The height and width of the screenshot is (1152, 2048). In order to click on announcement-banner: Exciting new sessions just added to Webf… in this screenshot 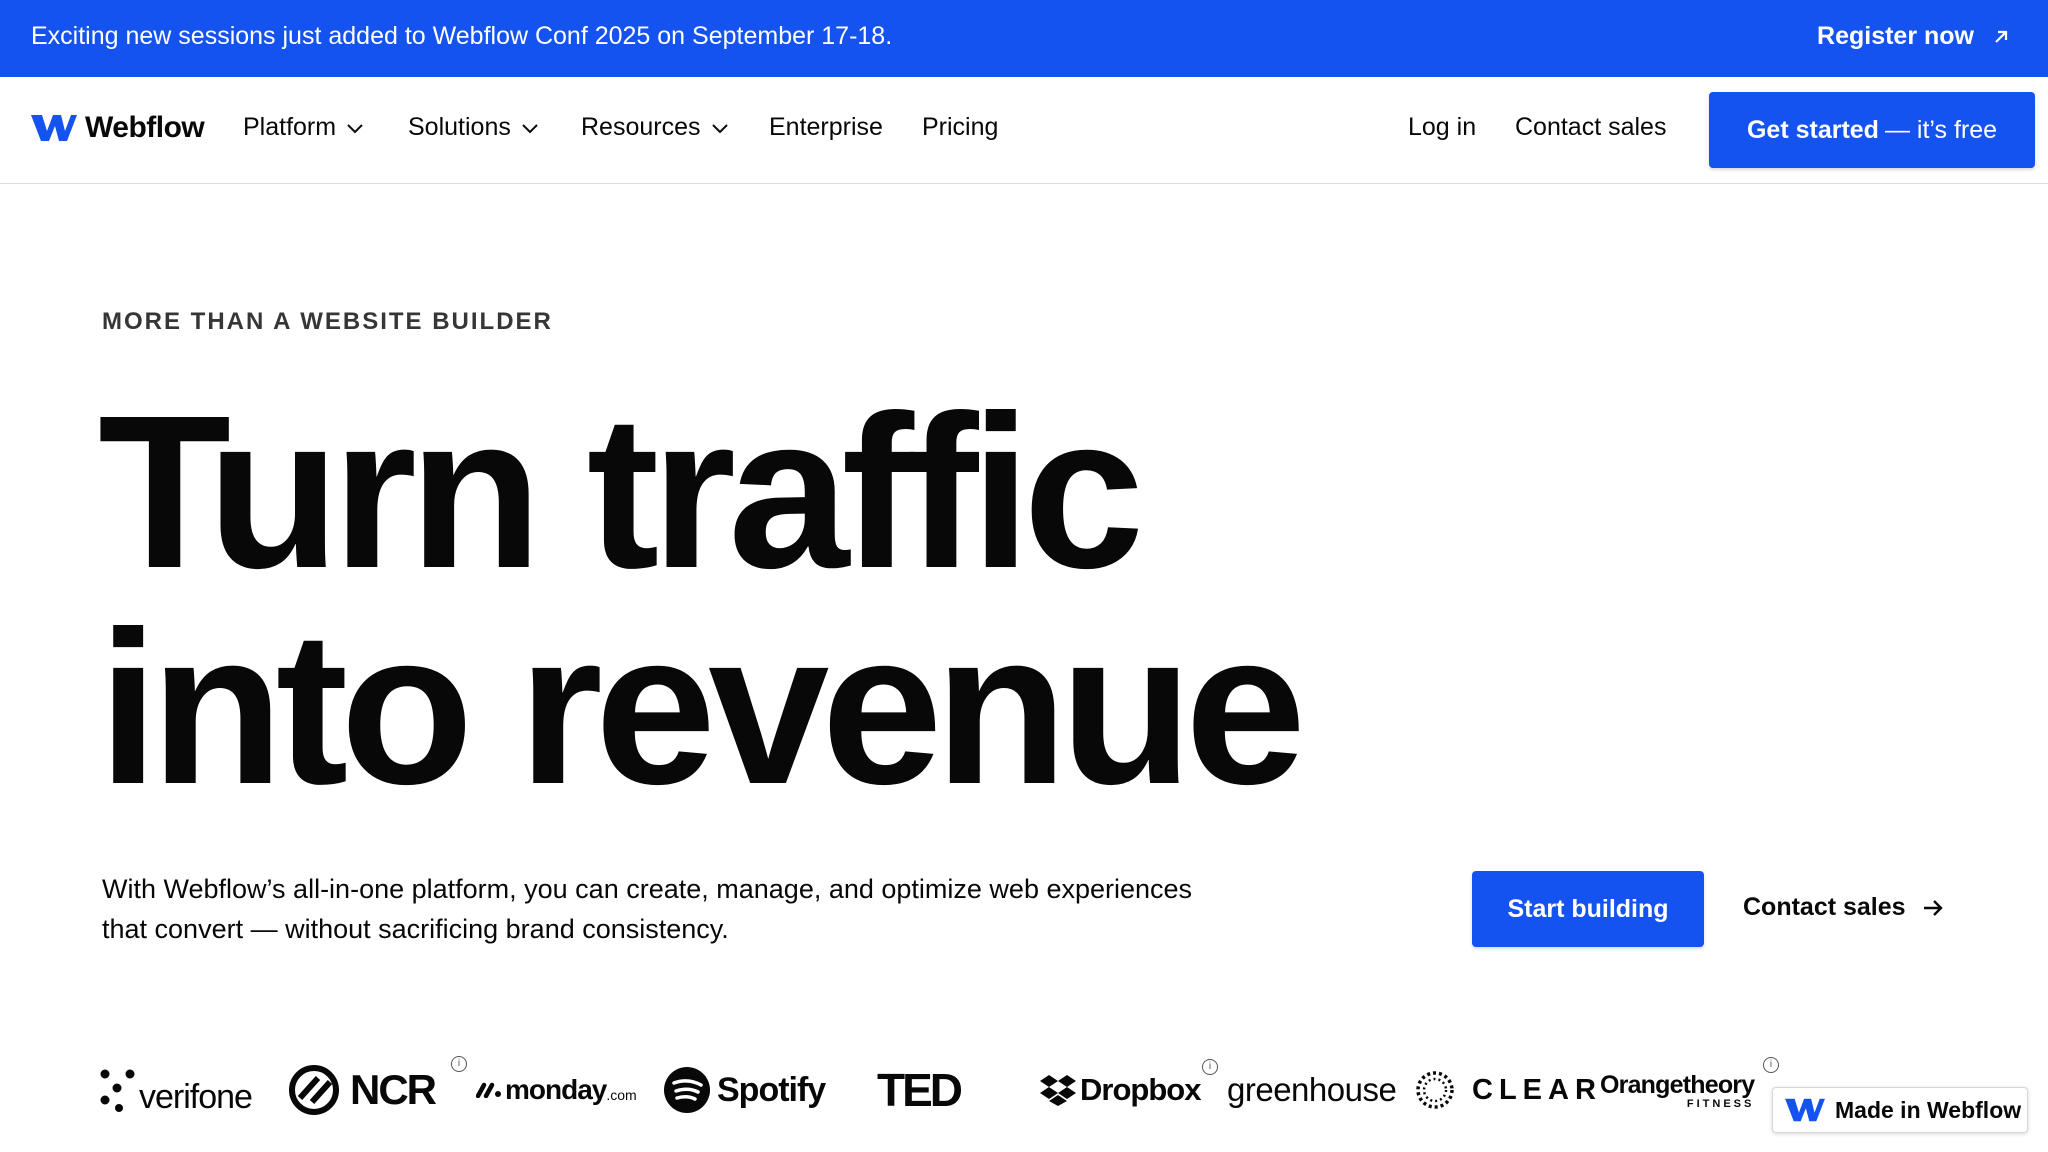, I will do `click(1024, 38)`.